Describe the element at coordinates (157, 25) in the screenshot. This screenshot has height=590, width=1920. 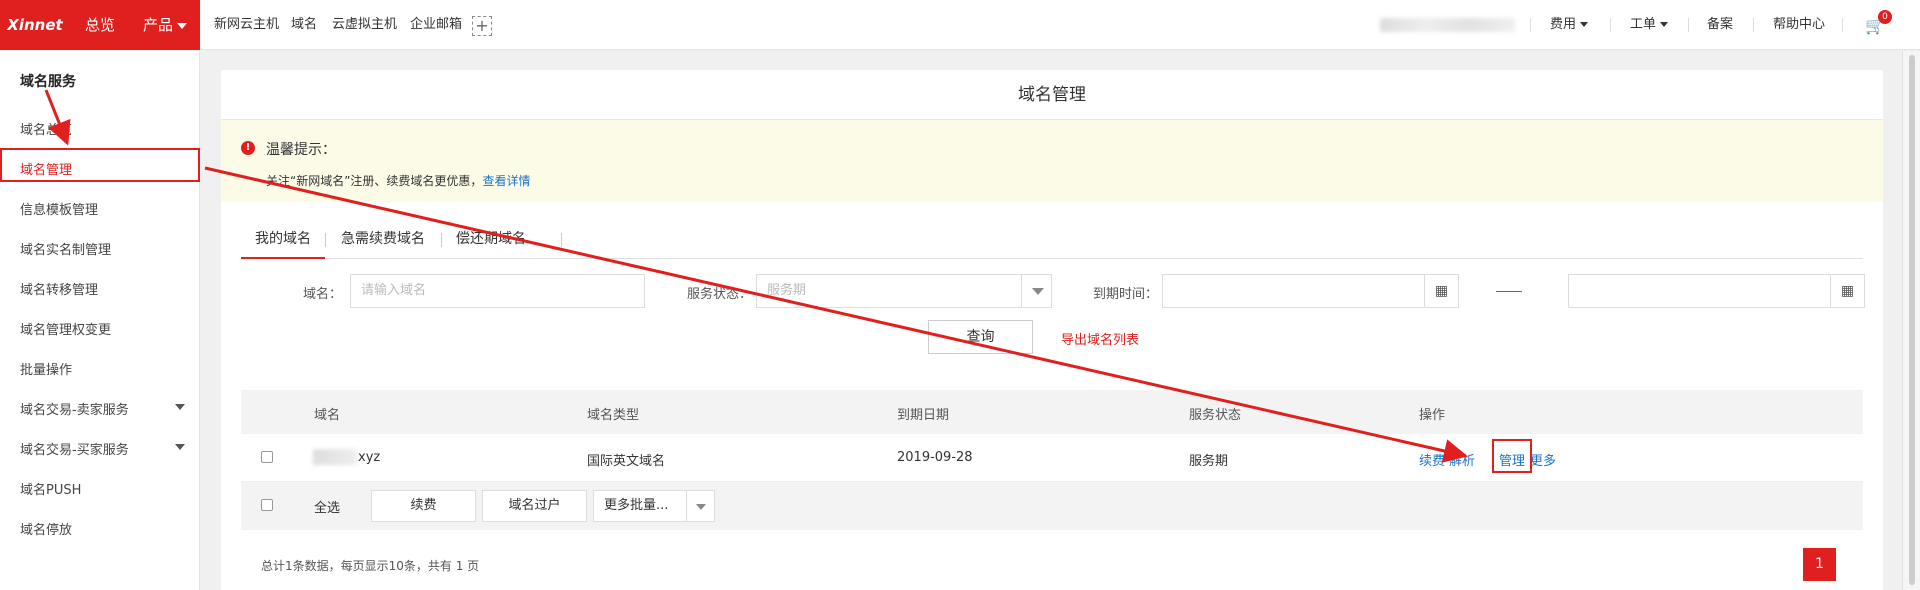
I see `nav-products-label: 产品` at that location.